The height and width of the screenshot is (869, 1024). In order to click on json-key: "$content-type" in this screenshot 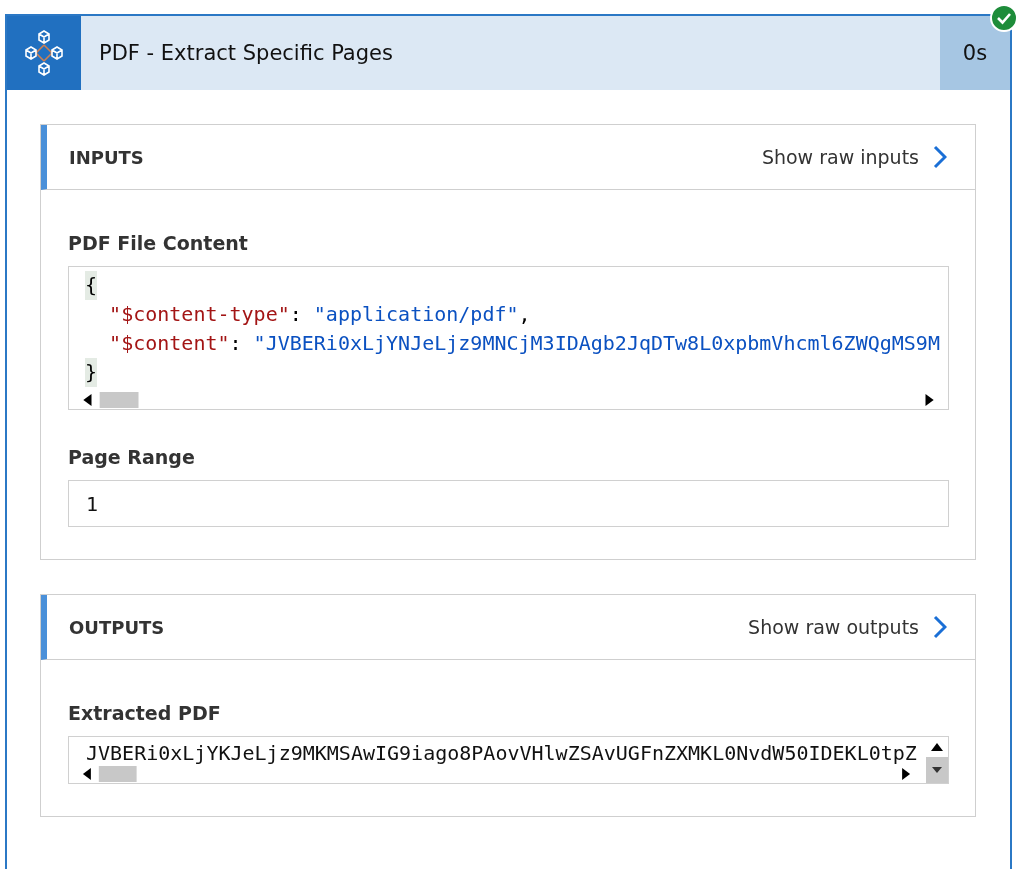, I will do `click(199, 314)`.